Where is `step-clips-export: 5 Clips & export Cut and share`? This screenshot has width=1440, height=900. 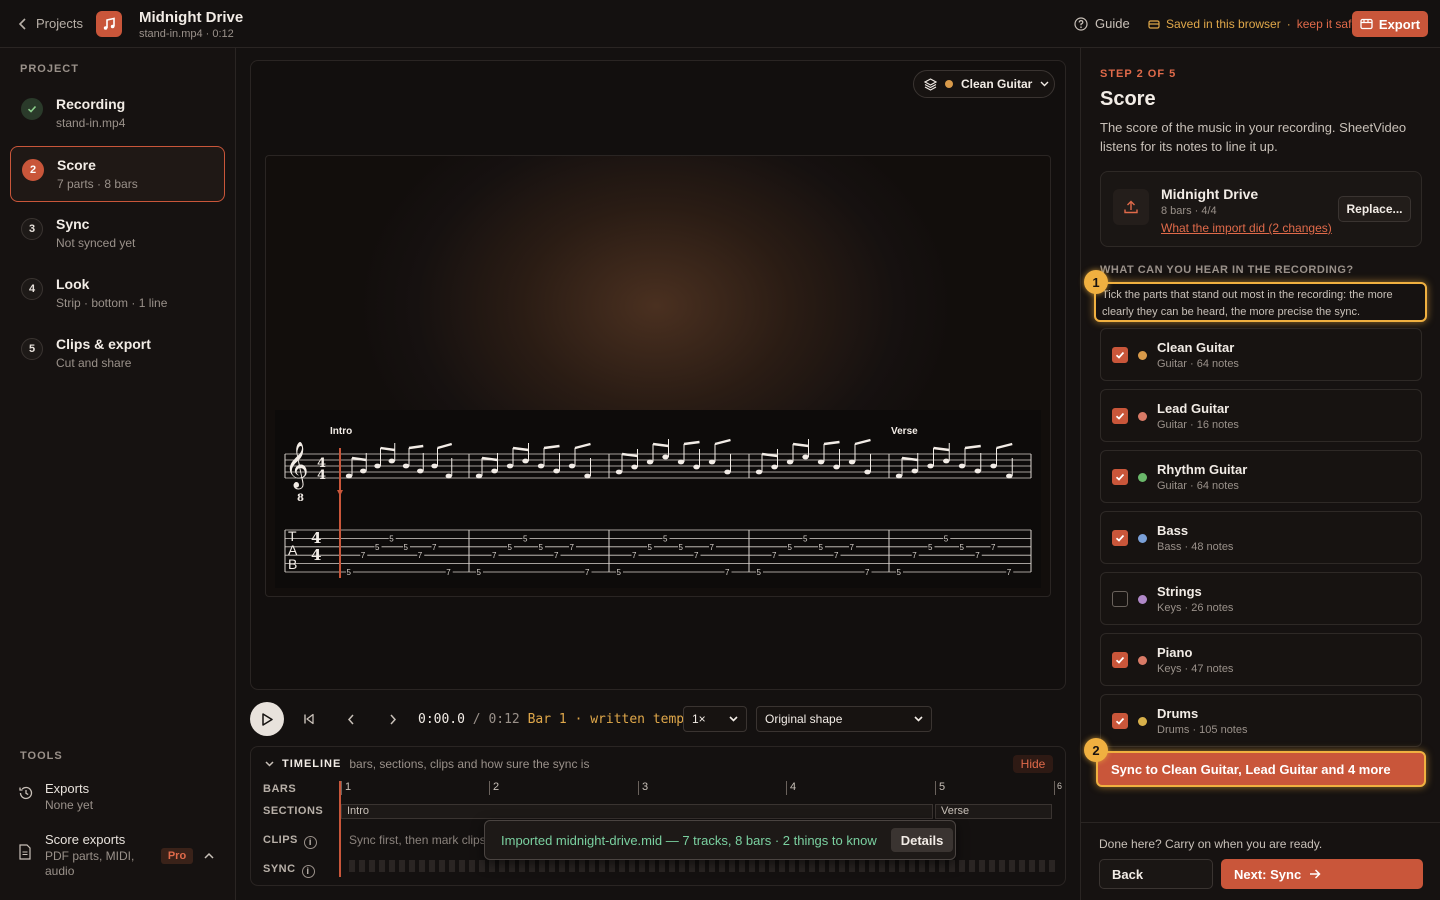
step-clips-export: 5 Clips & export Cut and share is located at coordinates (117, 354).